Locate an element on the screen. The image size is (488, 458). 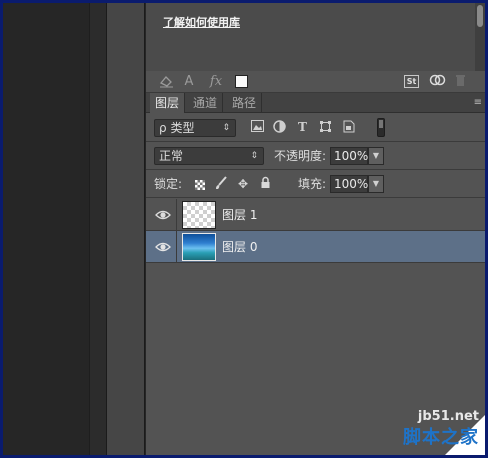
layer-name: 图层 1 is located at coordinates (239, 215).